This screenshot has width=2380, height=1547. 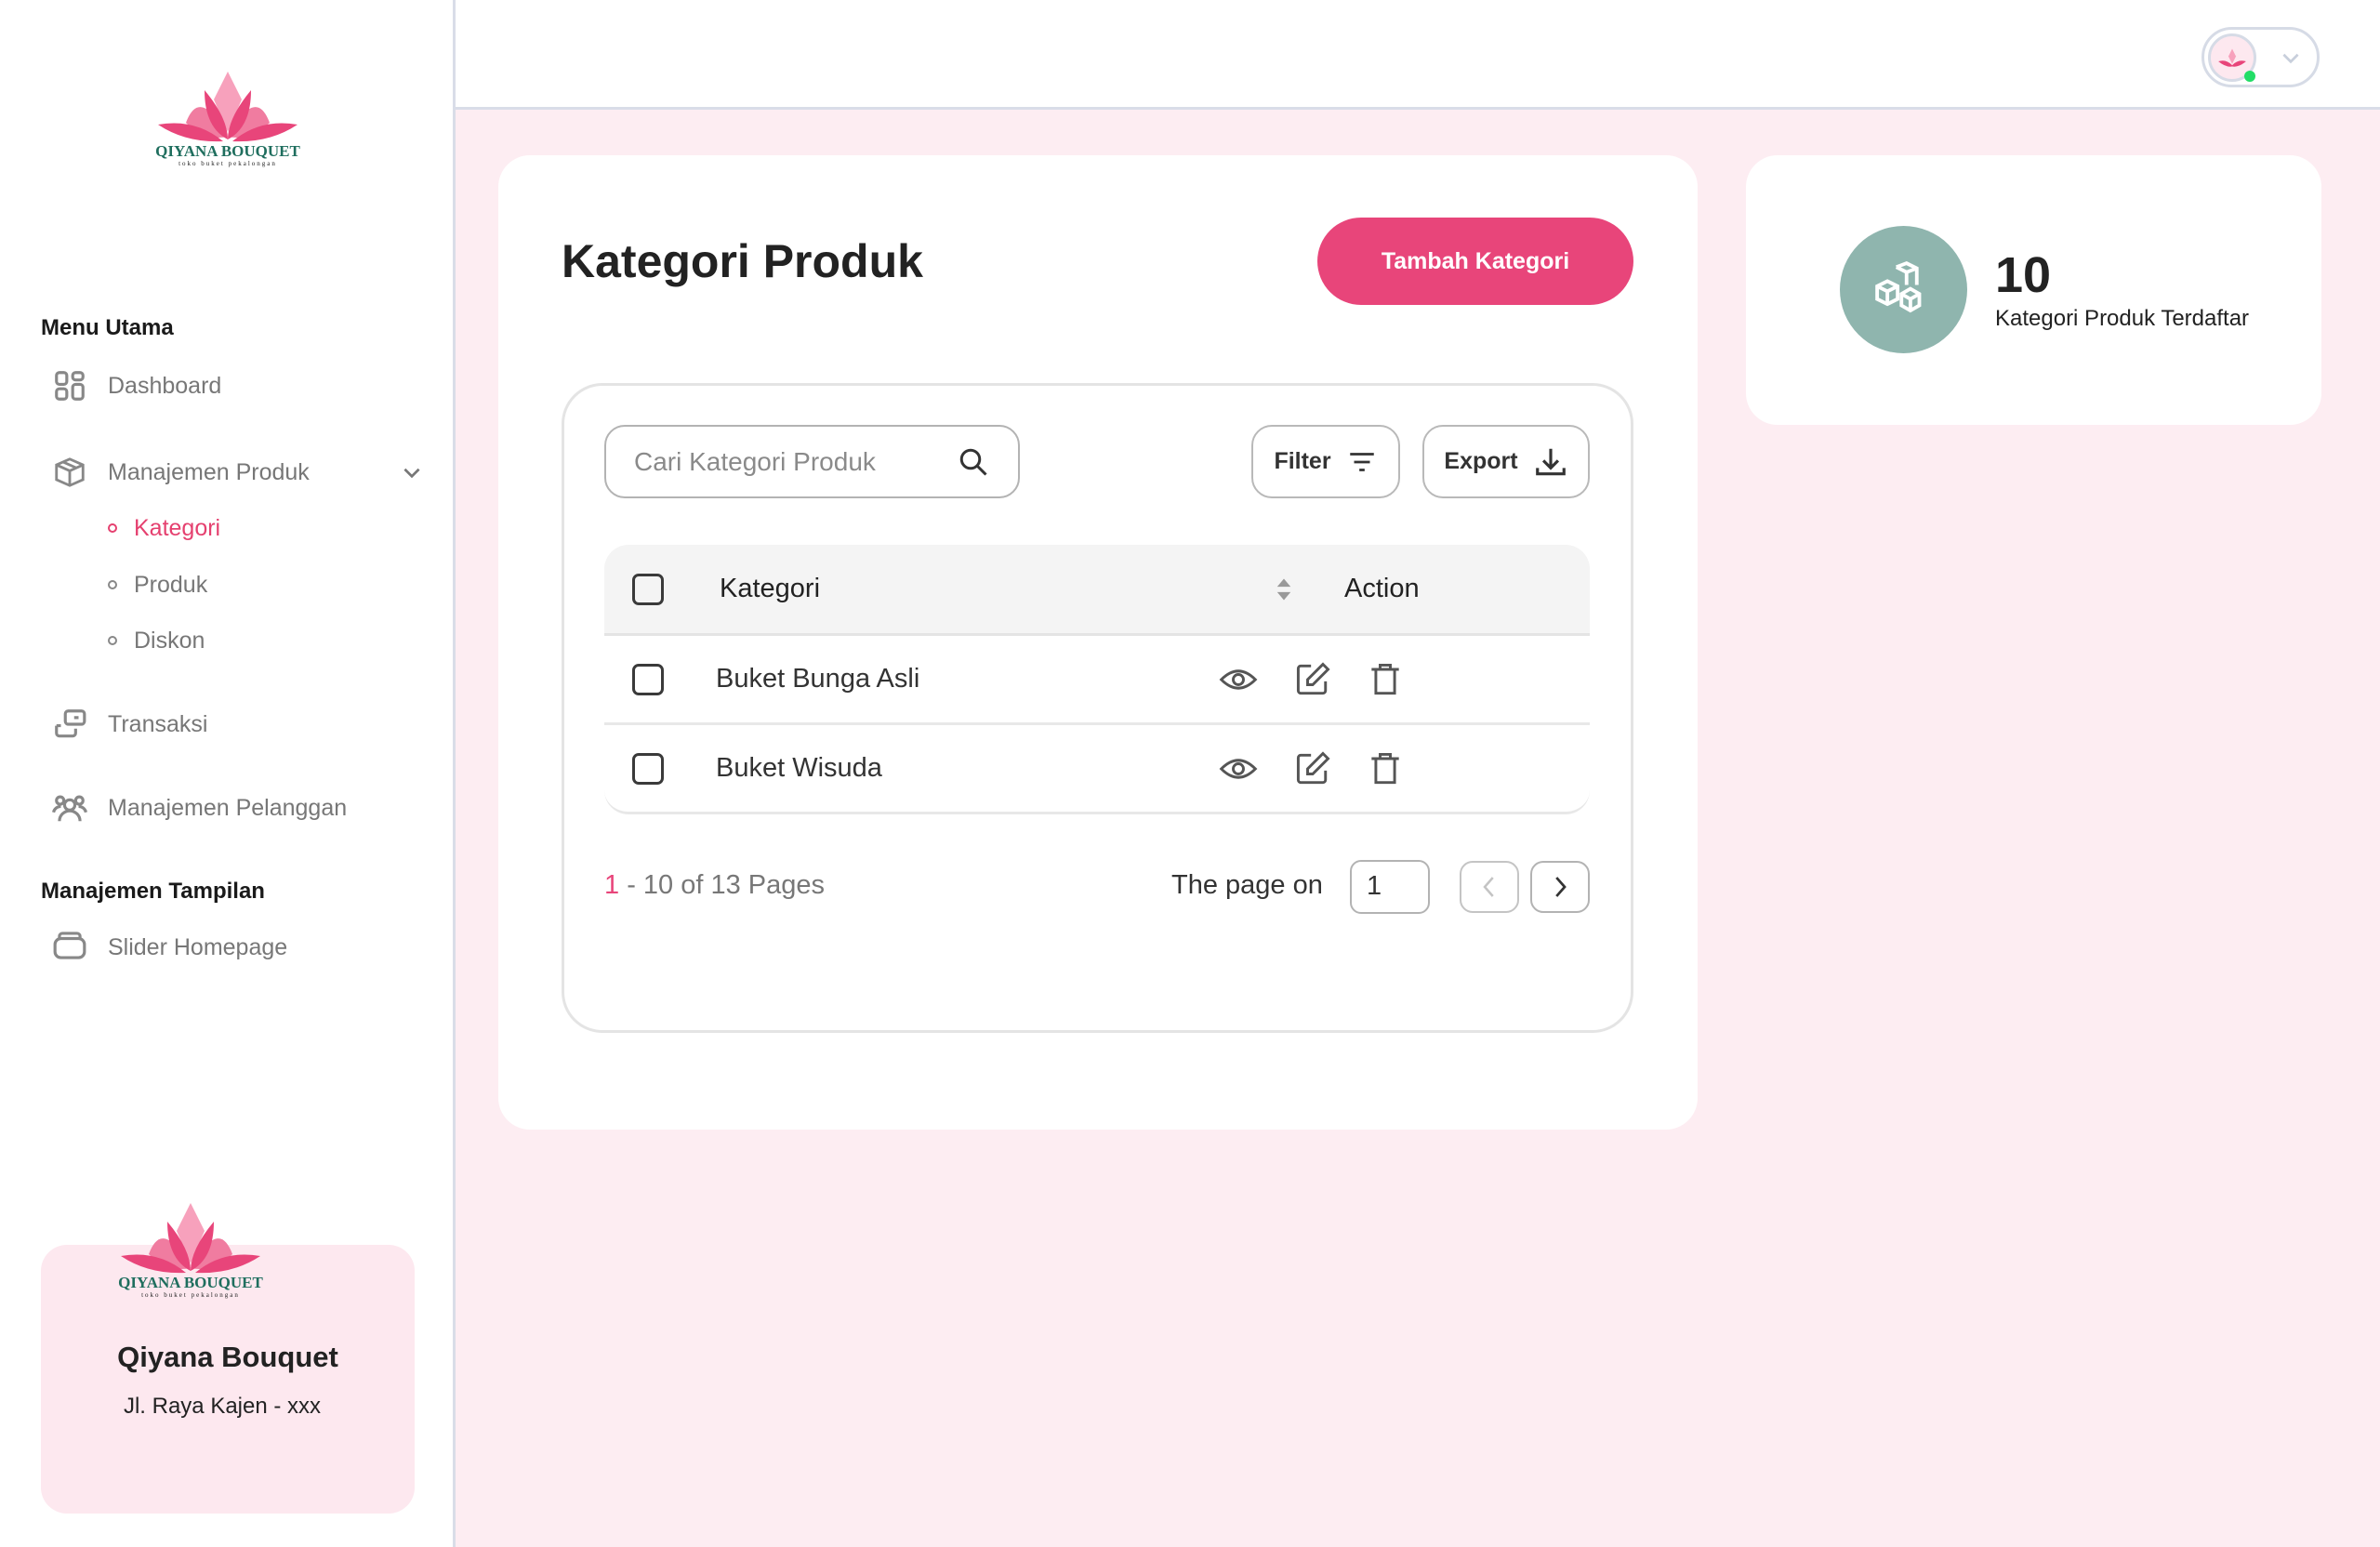 What do you see at coordinates (648, 589) in the screenshot?
I see `select-all-checkbox` at bounding box center [648, 589].